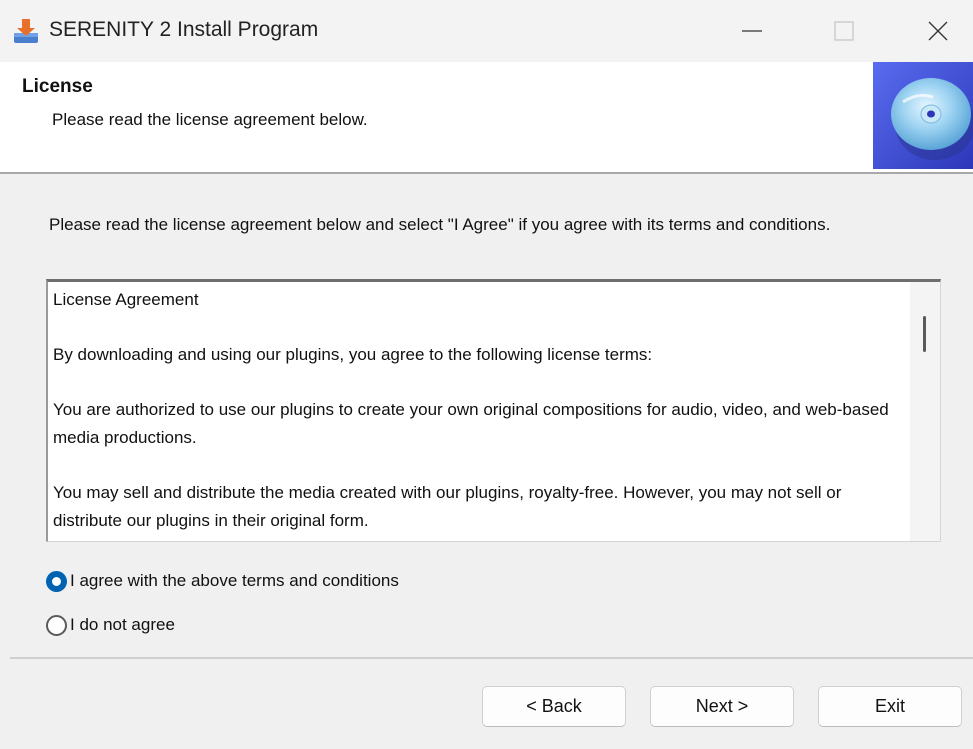 The image size is (973, 749). What do you see at coordinates (122, 625) in the screenshot?
I see `disagree-label: I do not agree` at bounding box center [122, 625].